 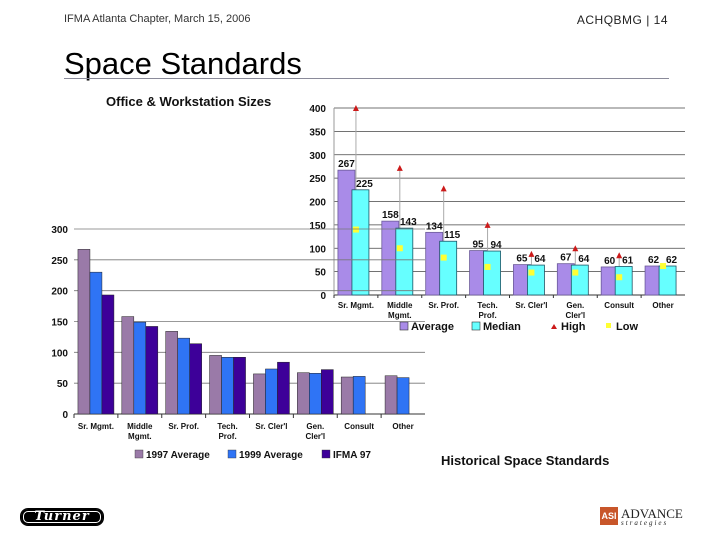 What do you see at coordinates (59, 353) in the screenshot?
I see `y-tick-label: 100` at bounding box center [59, 353].